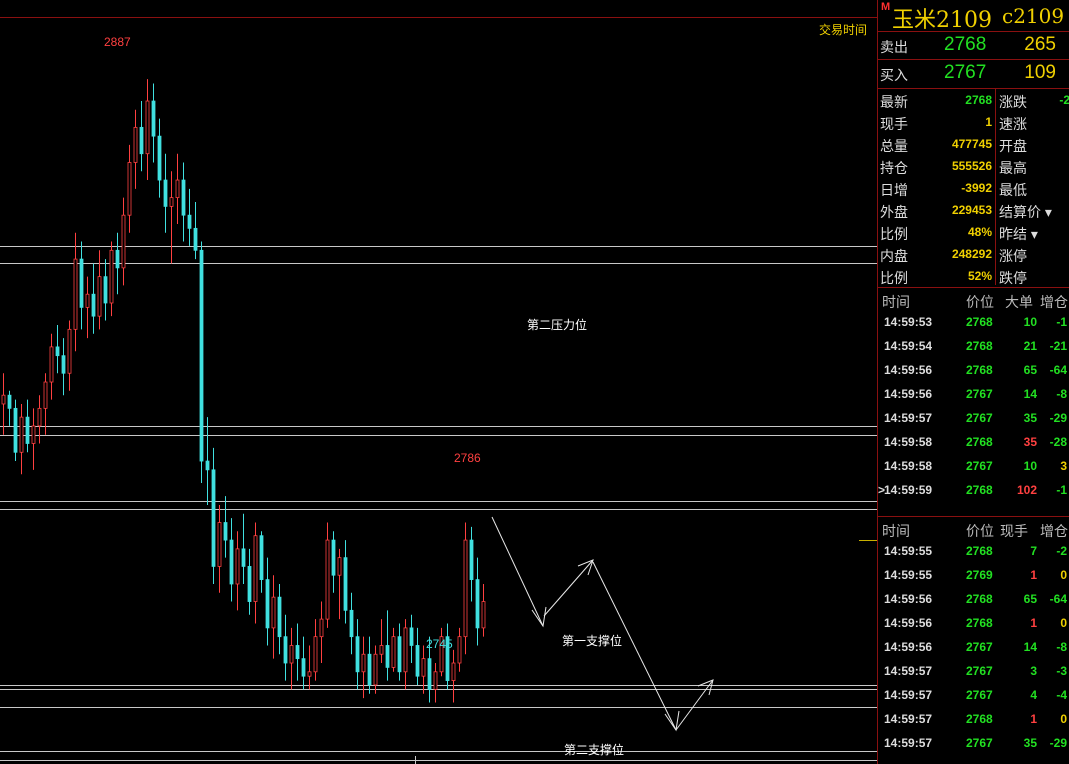 This screenshot has height=764, width=1069. What do you see at coordinates (592, 641) in the screenshot?
I see `support-1-label: 第一支撑位` at bounding box center [592, 641].